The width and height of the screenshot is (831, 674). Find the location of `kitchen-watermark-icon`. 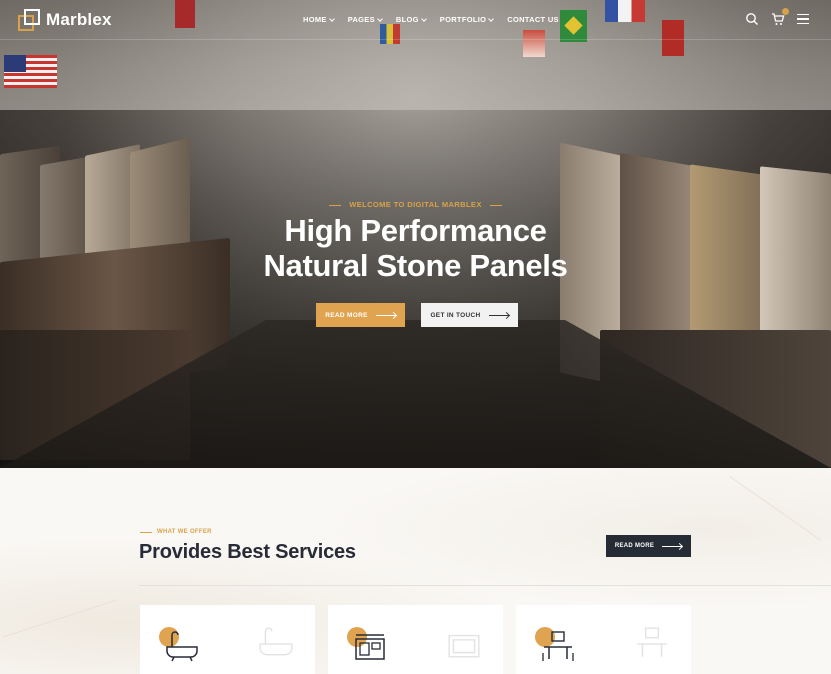

kitchen-watermark-icon is located at coordinates (464, 646).